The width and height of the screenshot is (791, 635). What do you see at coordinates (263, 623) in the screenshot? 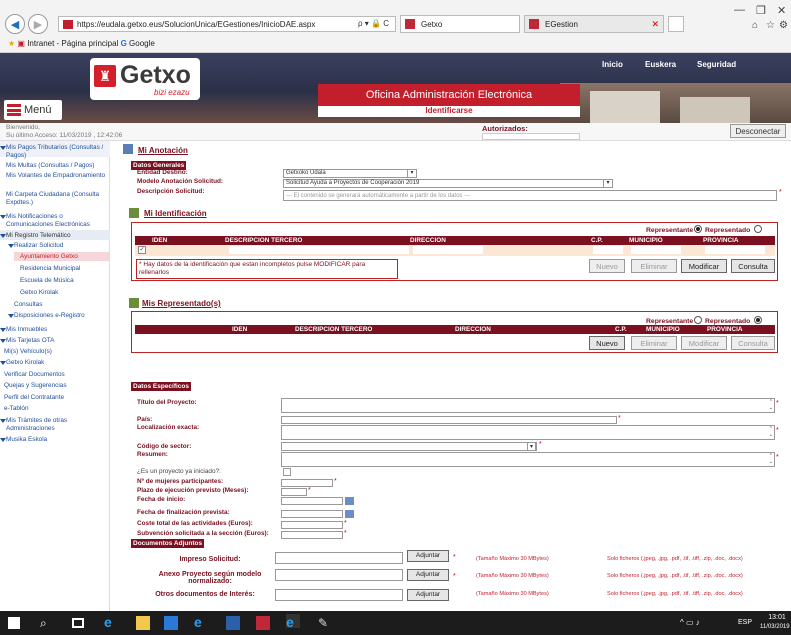
I see `app-red-icon` at bounding box center [263, 623].